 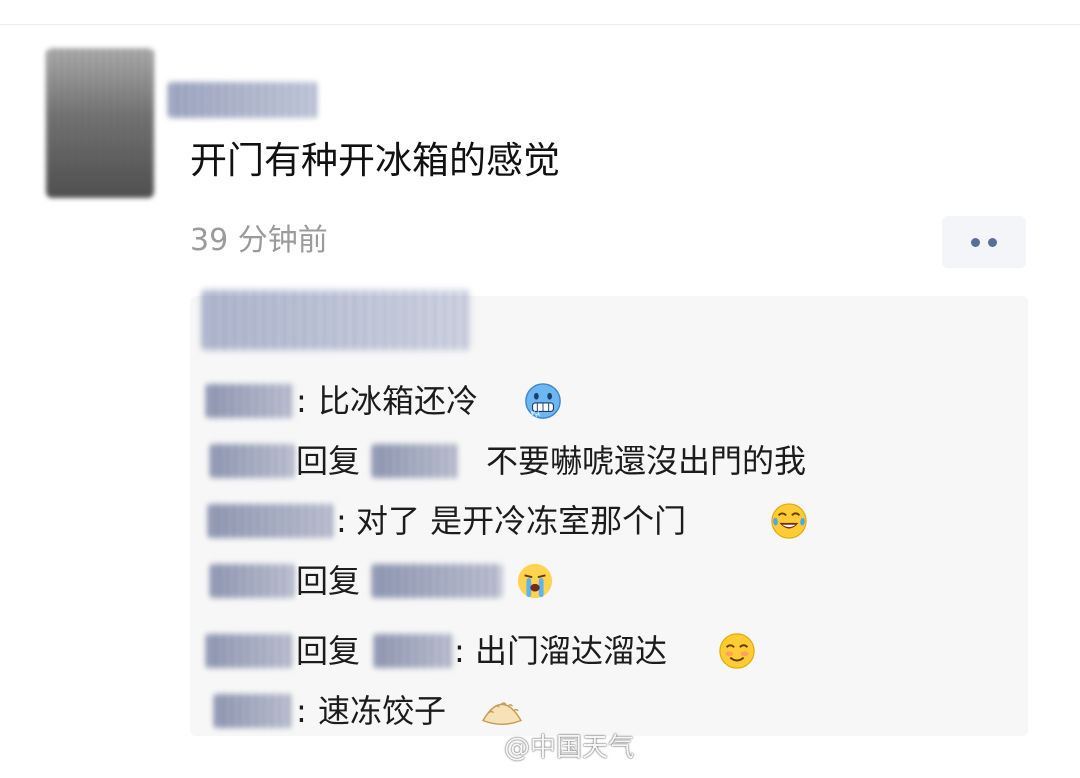 I want to click on more-options-button, so click(x=984, y=242).